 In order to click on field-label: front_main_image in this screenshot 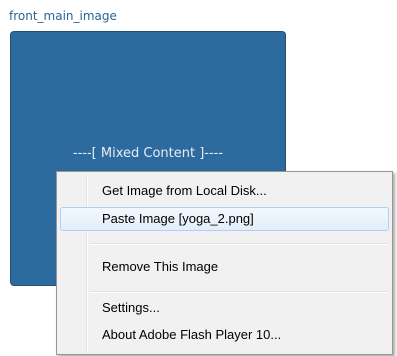, I will do `click(63, 16)`.